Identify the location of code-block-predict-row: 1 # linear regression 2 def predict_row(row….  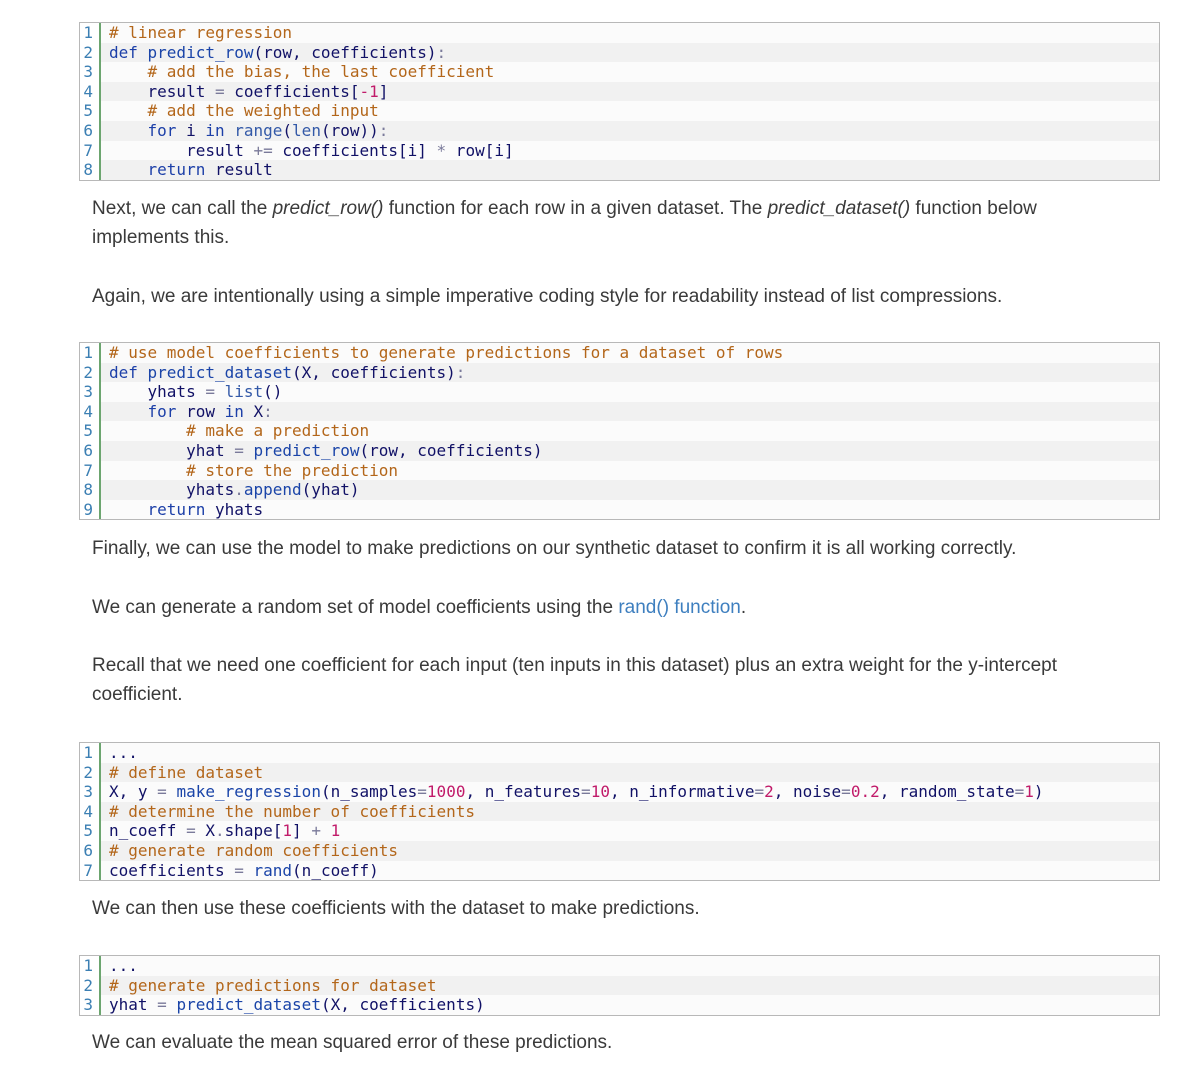
(619, 101).